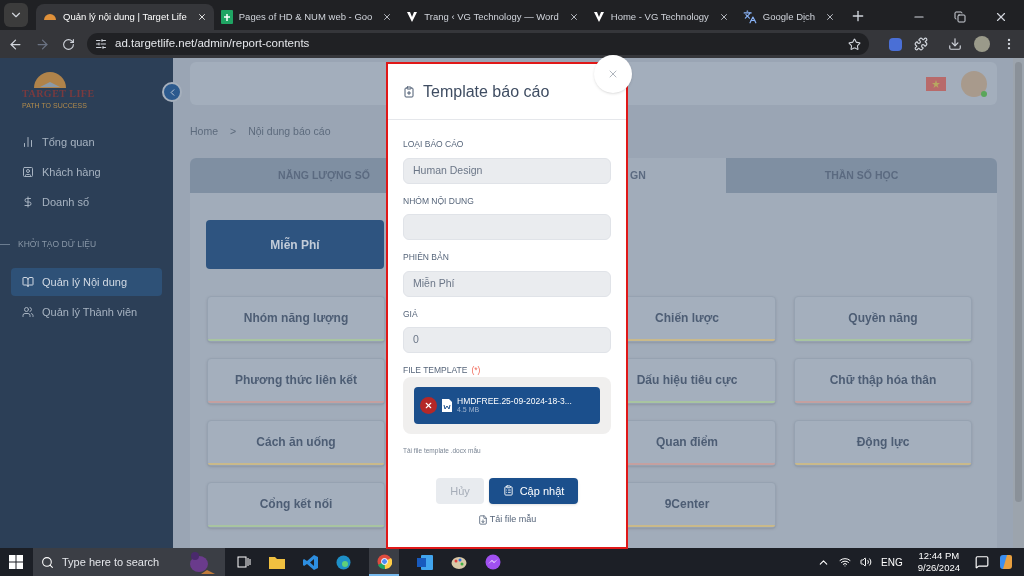  Describe the element at coordinates (57, 244) in the screenshot. I see `section-heading: KHỞI TẠO DỮ LIỆU` at that location.